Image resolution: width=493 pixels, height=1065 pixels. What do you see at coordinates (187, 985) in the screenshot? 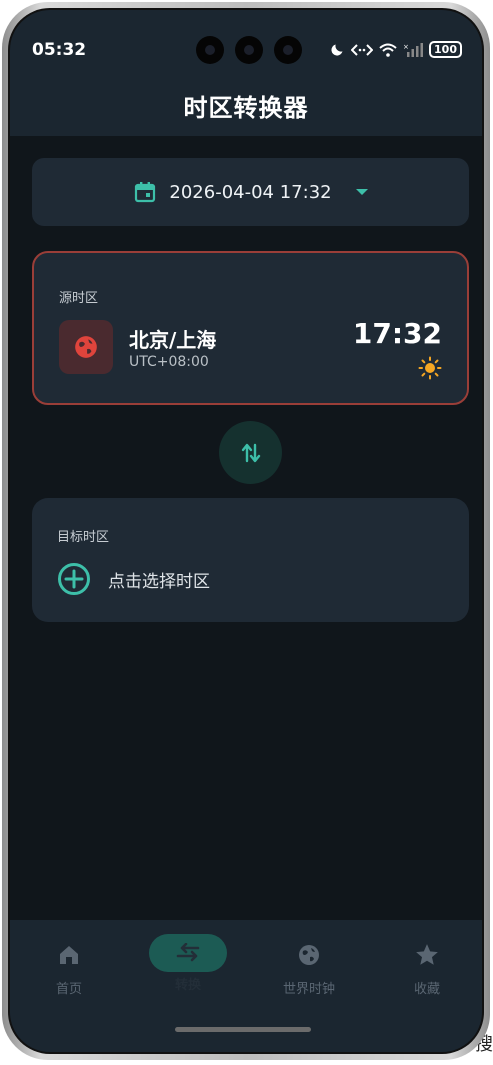
I see `nav-label-convert: 转换` at bounding box center [187, 985].